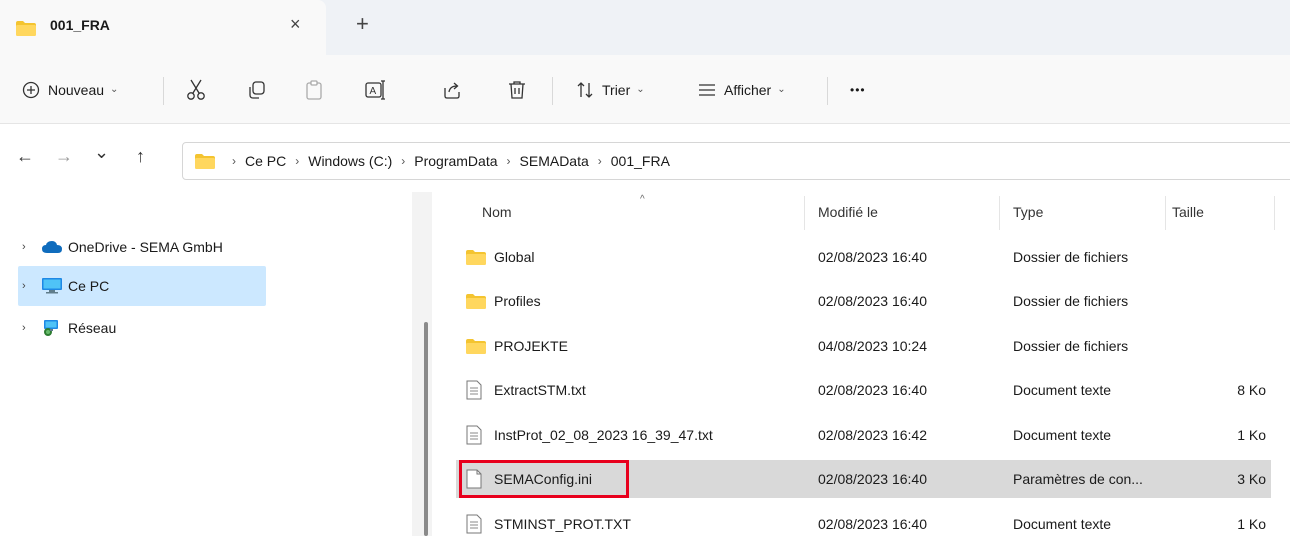 This screenshot has width=1290, height=536. I want to click on rename-button: A, so click(376, 89).